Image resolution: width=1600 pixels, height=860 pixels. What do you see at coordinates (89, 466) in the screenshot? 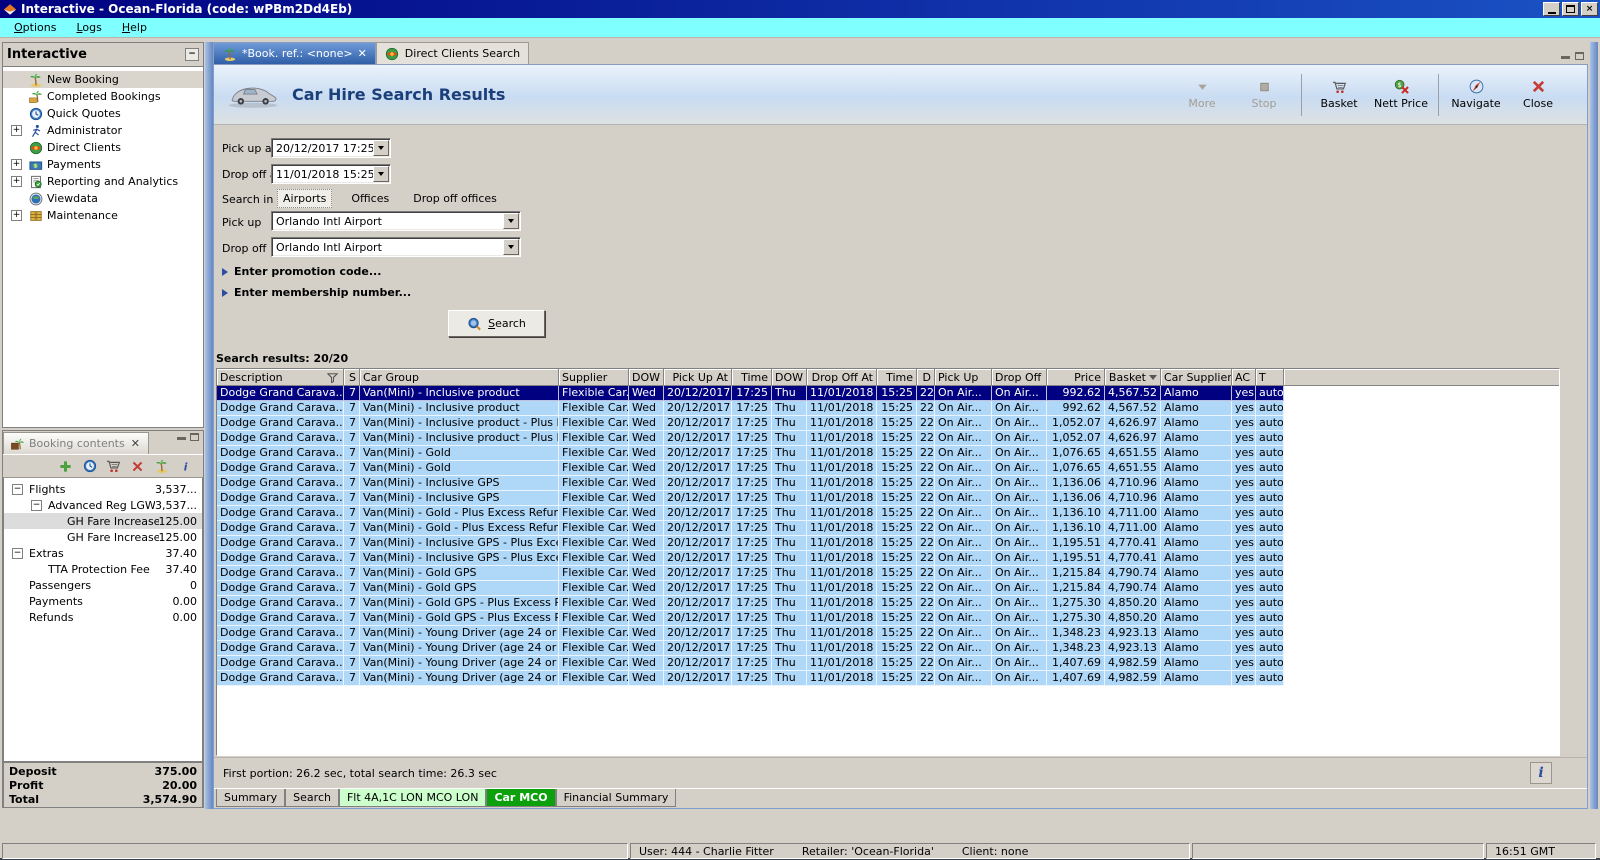
I see `clock-globe-icon` at bounding box center [89, 466].